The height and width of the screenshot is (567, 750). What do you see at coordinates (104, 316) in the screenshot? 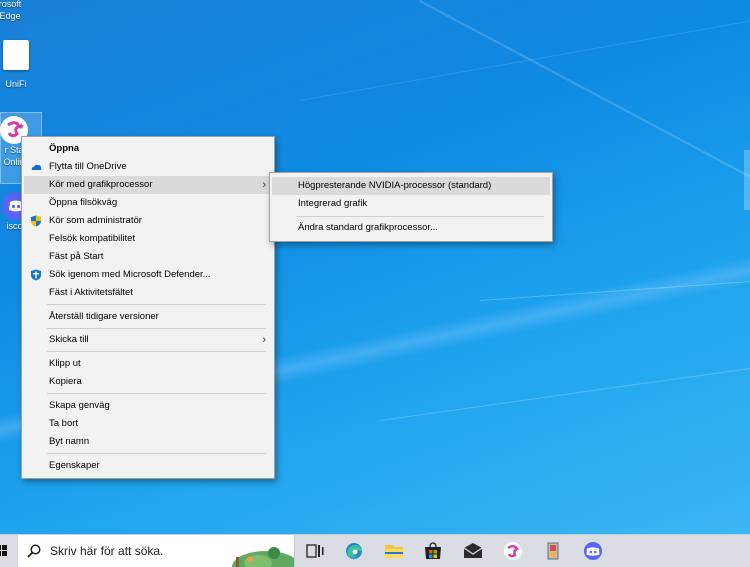
I see `menu-item-label: Återställ tidigare versioner` at bounding box center [104, 316].